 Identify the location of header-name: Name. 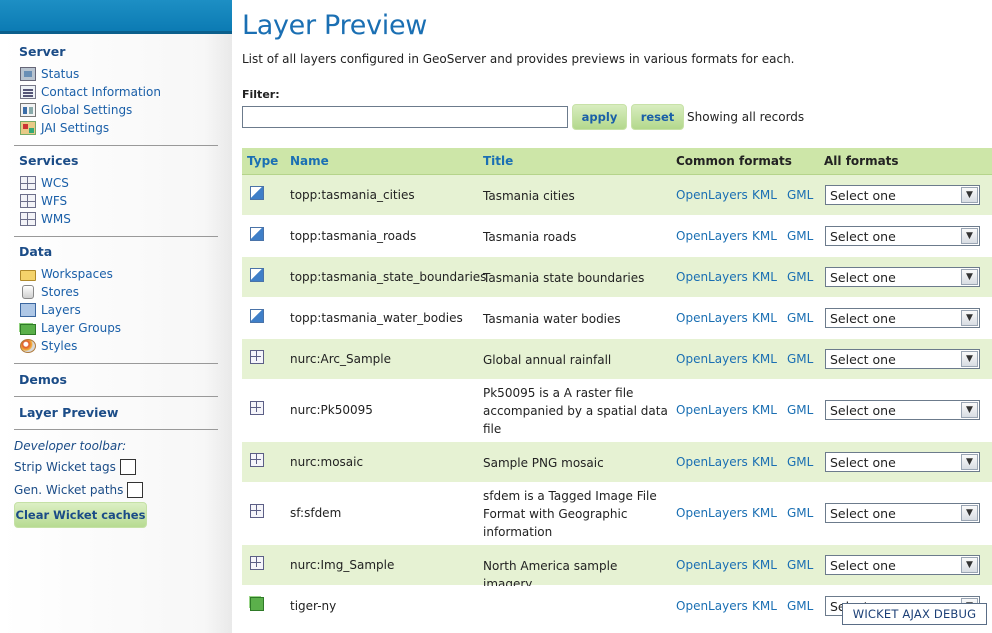
(309, 161).